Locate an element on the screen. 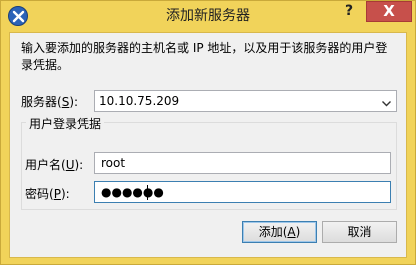 The image size is (416, 265). password-value: ●●●●●● is located at coordinates (132, 192).